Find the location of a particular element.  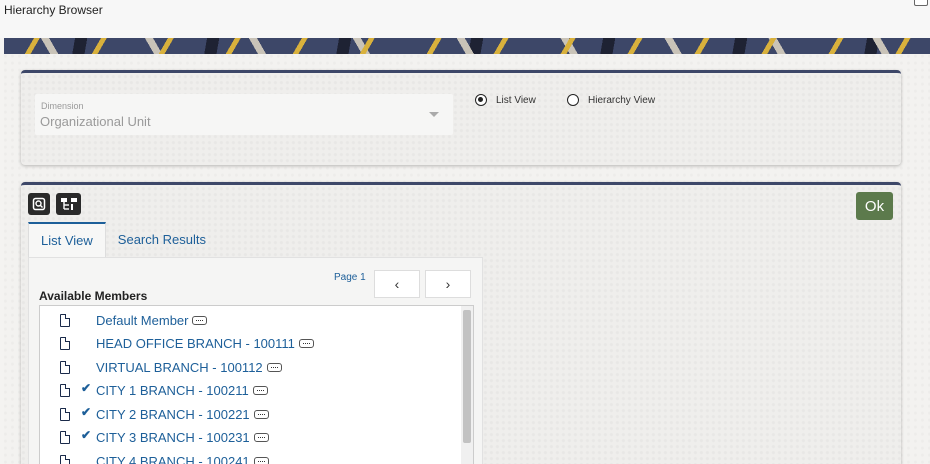

member-name: CITY 3 BRANCH - 100231 is located at coordinates (182, 437).